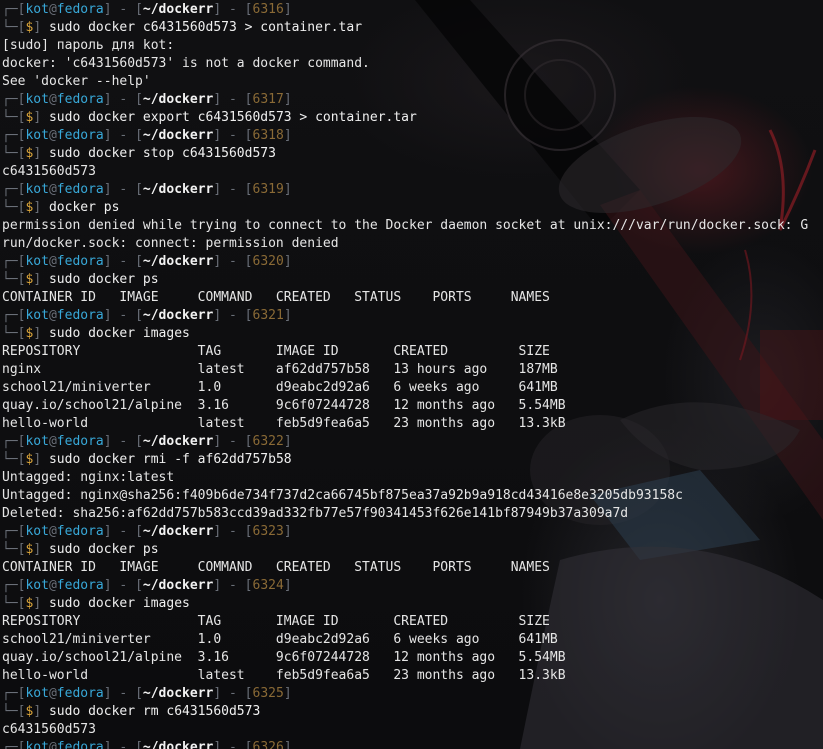 Image resolution: width=823 pixels, height=749 pixels. Describe the element at coordinates (268, 189) in the screenshot. I see `history-number: 6319` at that location.